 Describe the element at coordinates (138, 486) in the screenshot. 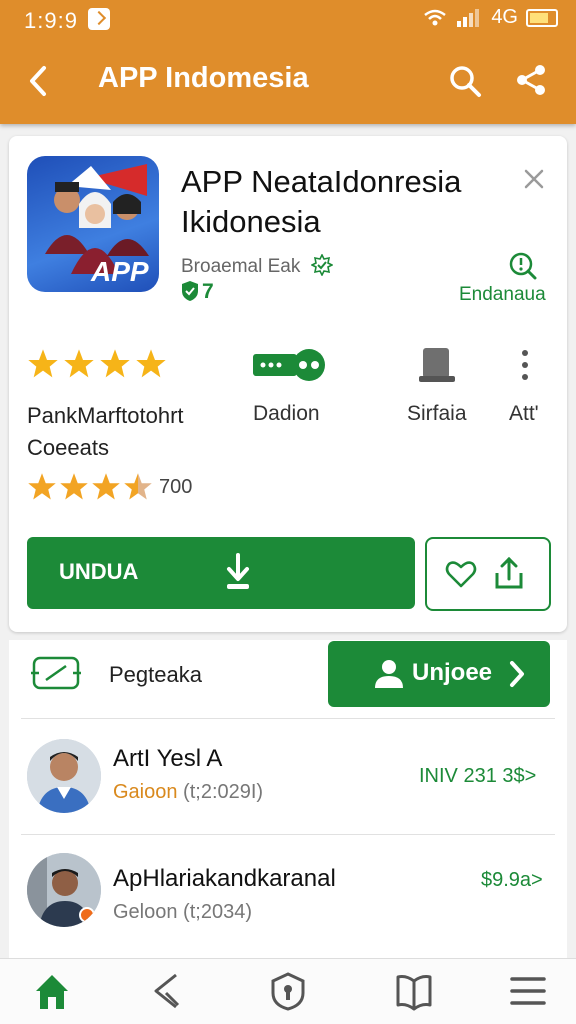

I see `star-half-icon` at that location.